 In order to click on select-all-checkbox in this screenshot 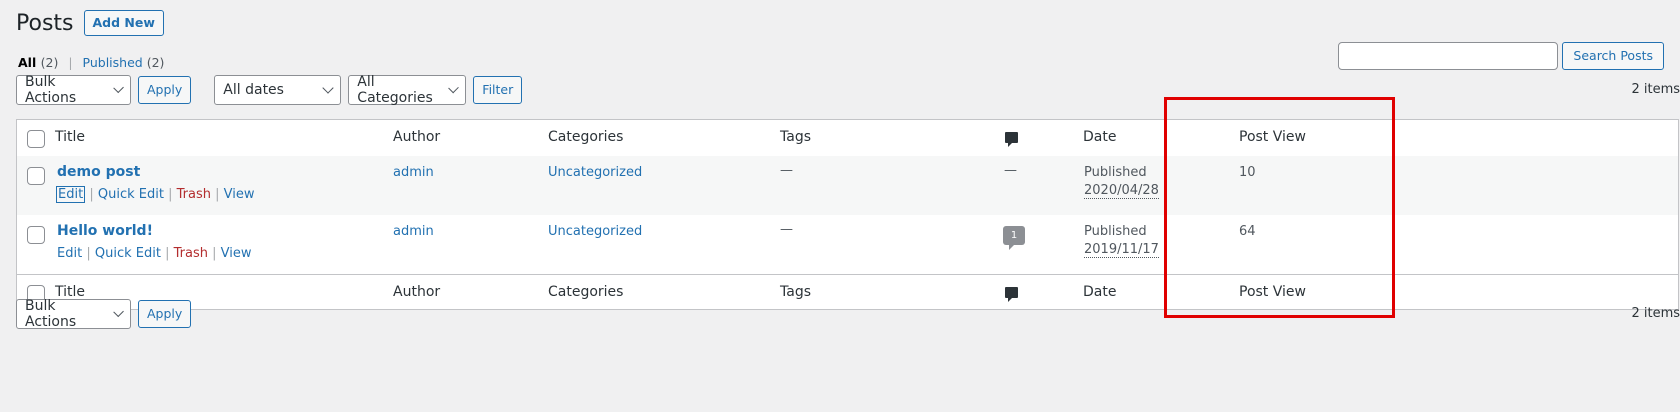, I will do `click(36, 139)`.